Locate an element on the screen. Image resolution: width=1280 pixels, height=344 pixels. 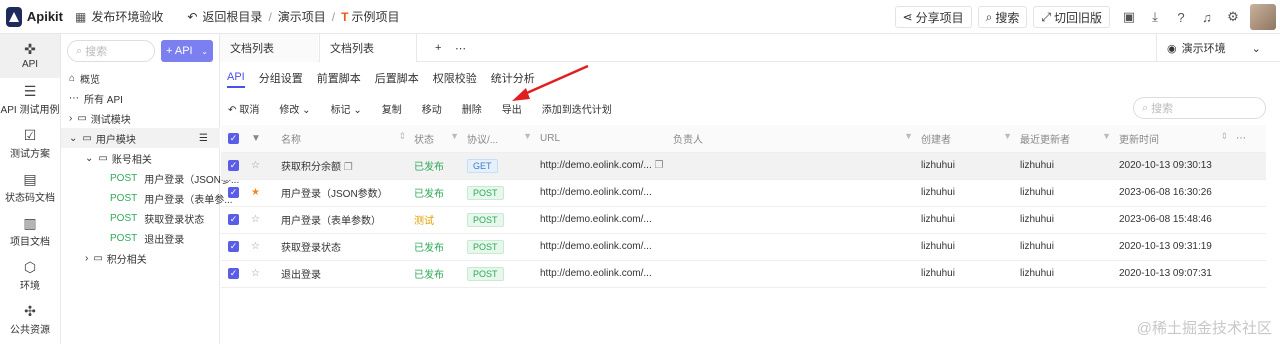
bell-icon: ♫ is located at coordinates (1207, 17).